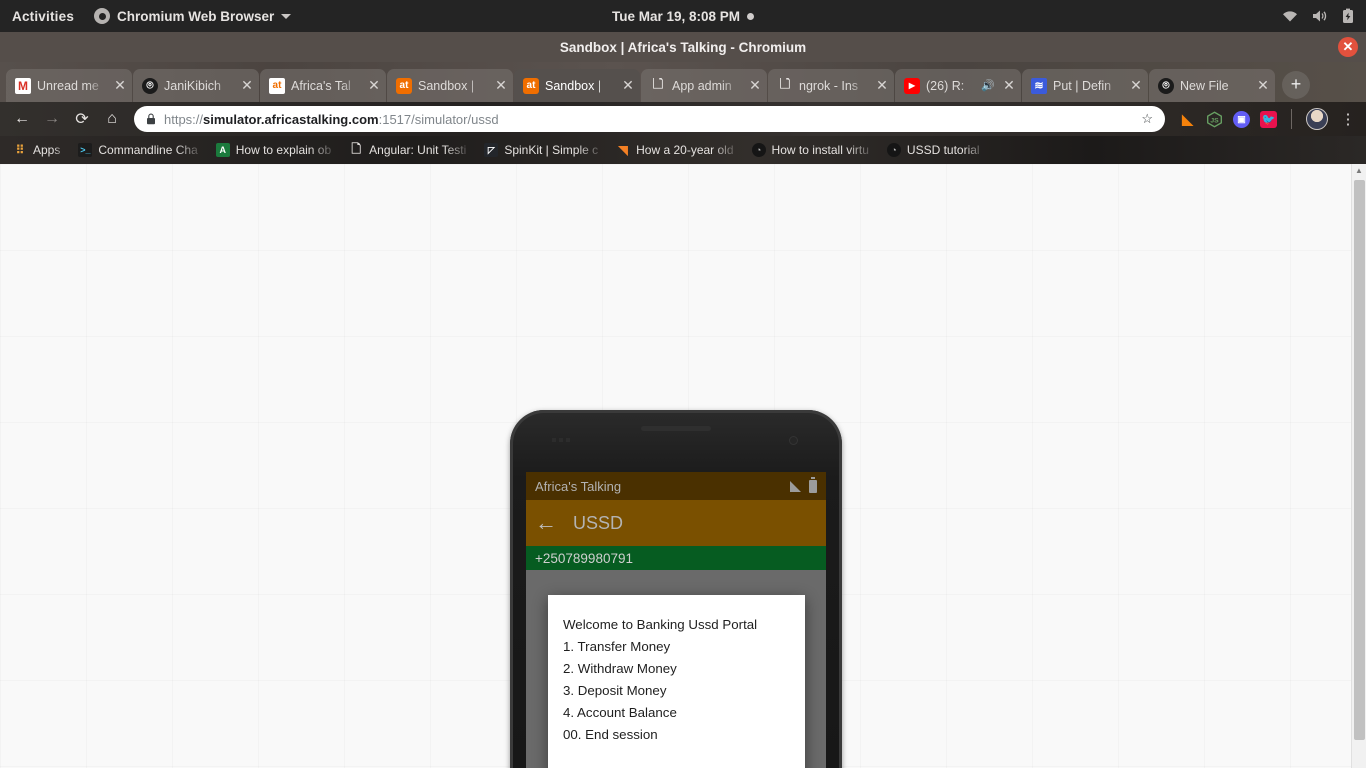 This screenshot has width=1366, height=768. I want to click on bookmark-apps: ⠿ Apps, so click(36, 150).